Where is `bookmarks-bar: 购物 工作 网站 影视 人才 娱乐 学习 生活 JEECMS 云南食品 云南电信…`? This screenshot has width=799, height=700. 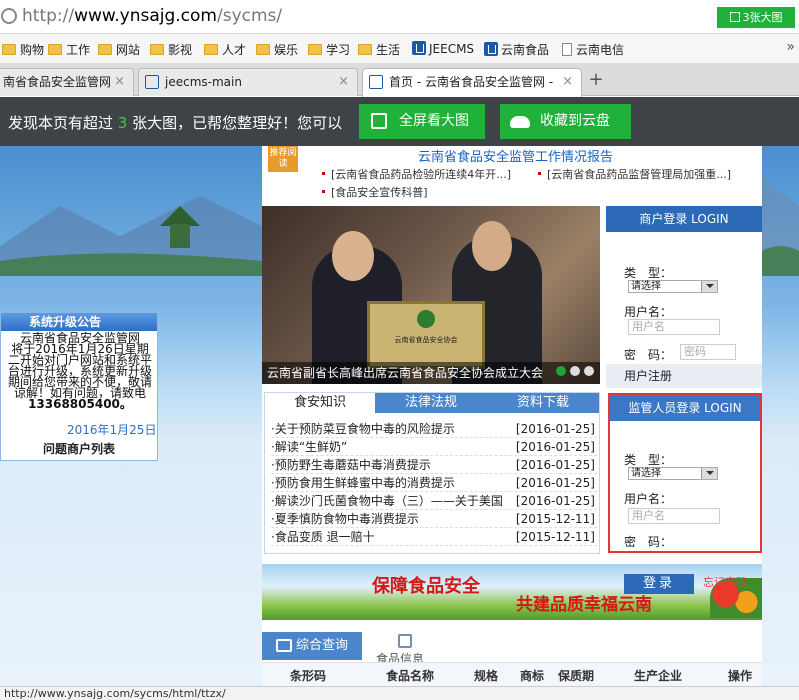
bookmarks-bar: 购物 工作 网站 影视 人才 娱乐 学习 生活 JEECMS 云南食品 云南电信… is located at coordinates (399, 49).